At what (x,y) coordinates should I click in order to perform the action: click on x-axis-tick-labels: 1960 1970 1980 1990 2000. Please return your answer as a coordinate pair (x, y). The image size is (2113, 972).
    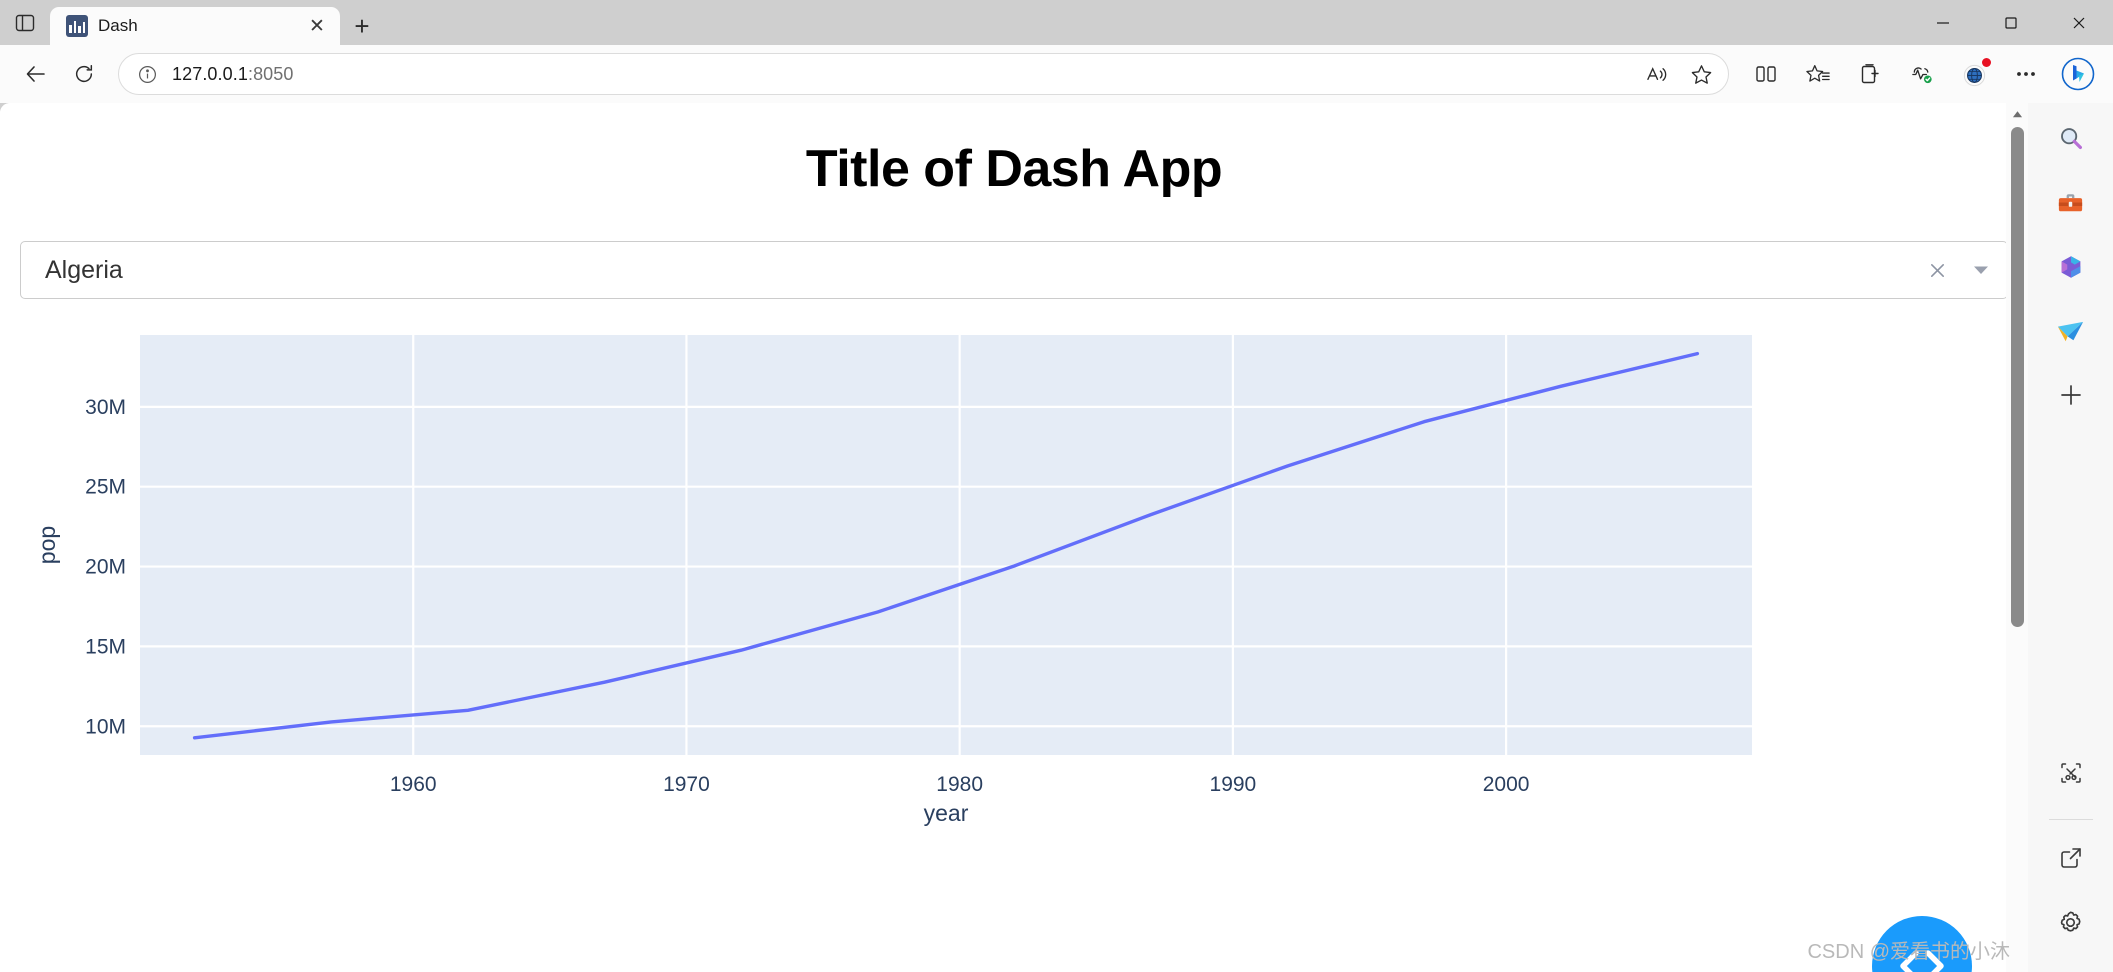
    Looking at the image, I should click on (960, 784).